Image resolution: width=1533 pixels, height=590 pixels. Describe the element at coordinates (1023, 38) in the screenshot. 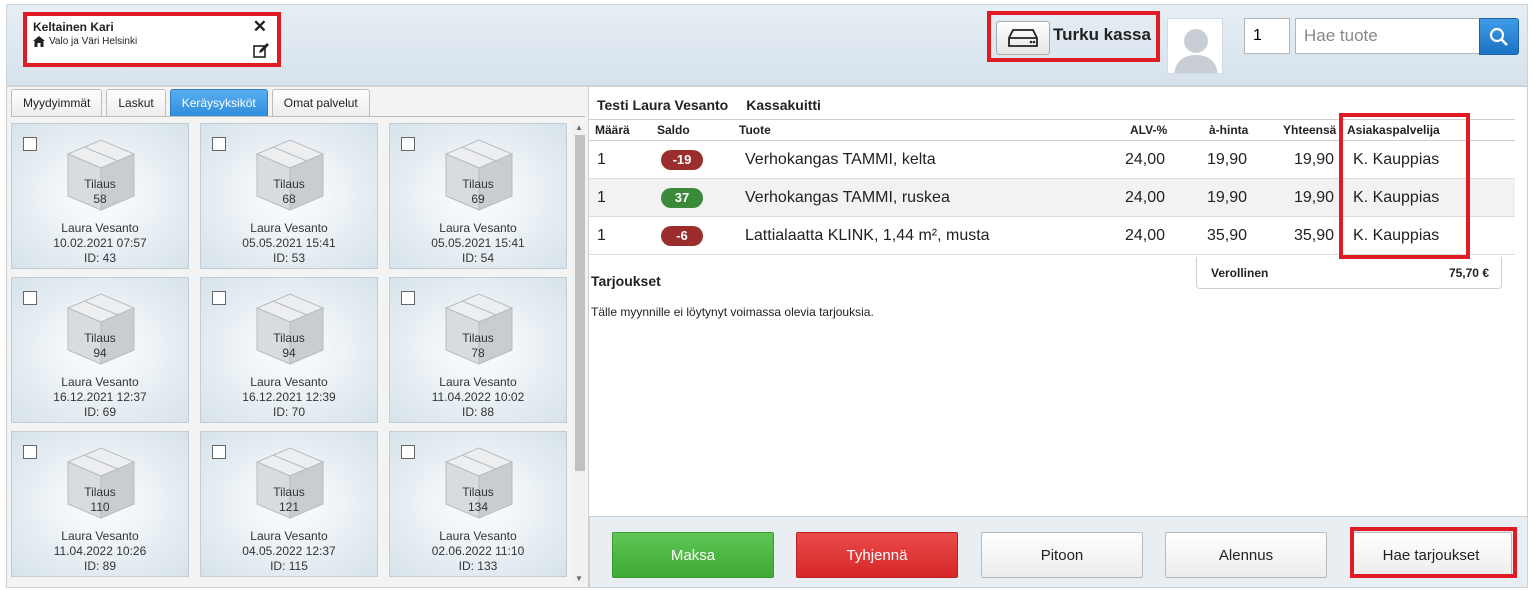

I see `register-button` at that location.